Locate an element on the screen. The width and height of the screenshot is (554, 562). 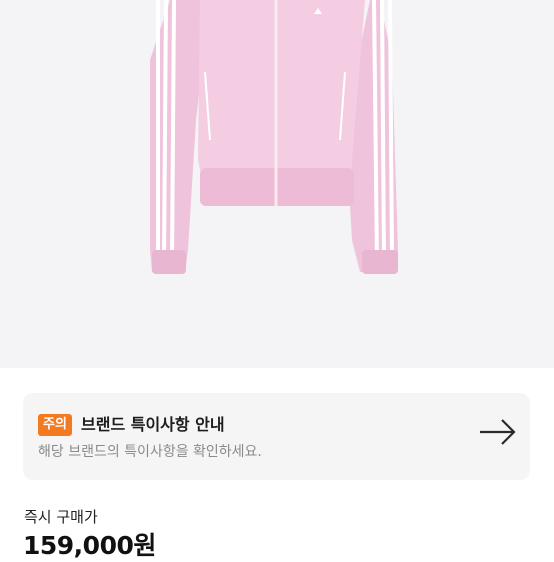
brand-notice-card: 주의 브랜드 특이사항 안내 해당 브랜드의 특이사항을 확인하세요. is located at coordinates (276, 436).